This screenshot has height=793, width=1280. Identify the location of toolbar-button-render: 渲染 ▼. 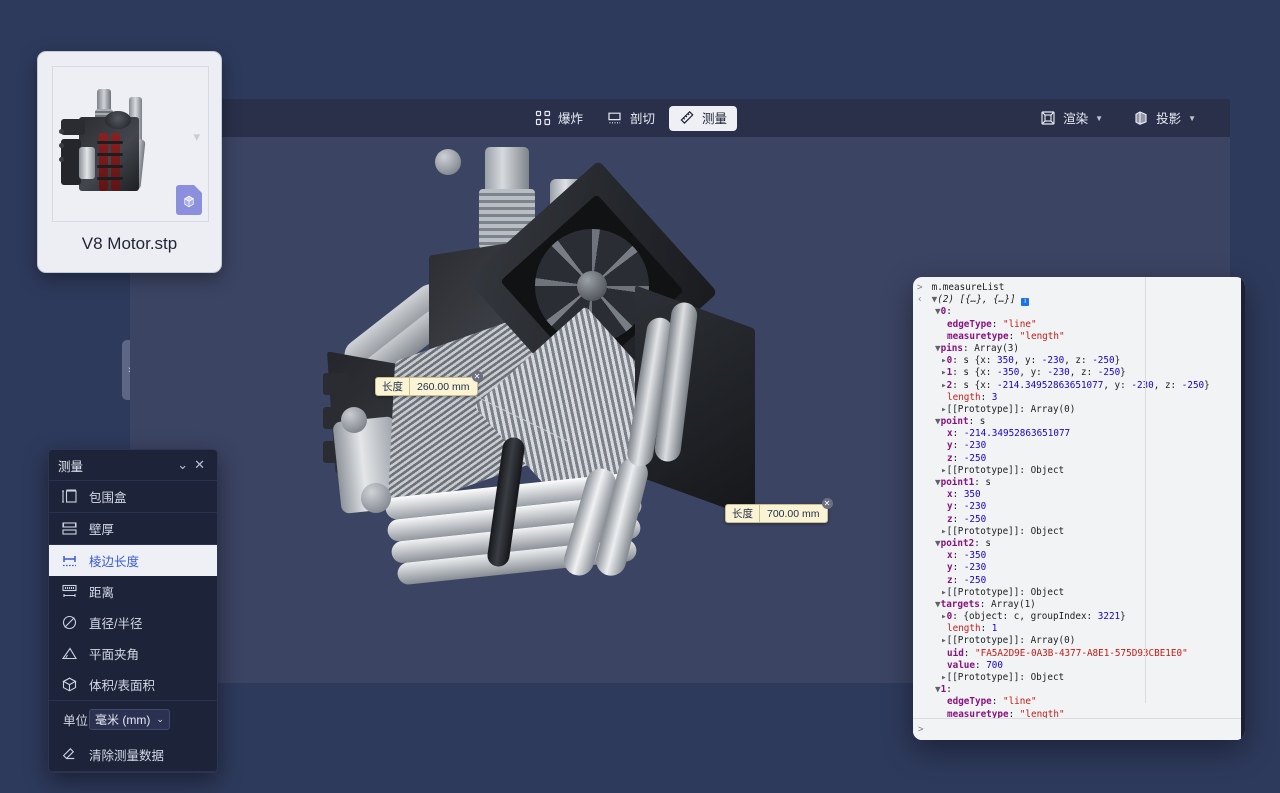
(1071, 118).